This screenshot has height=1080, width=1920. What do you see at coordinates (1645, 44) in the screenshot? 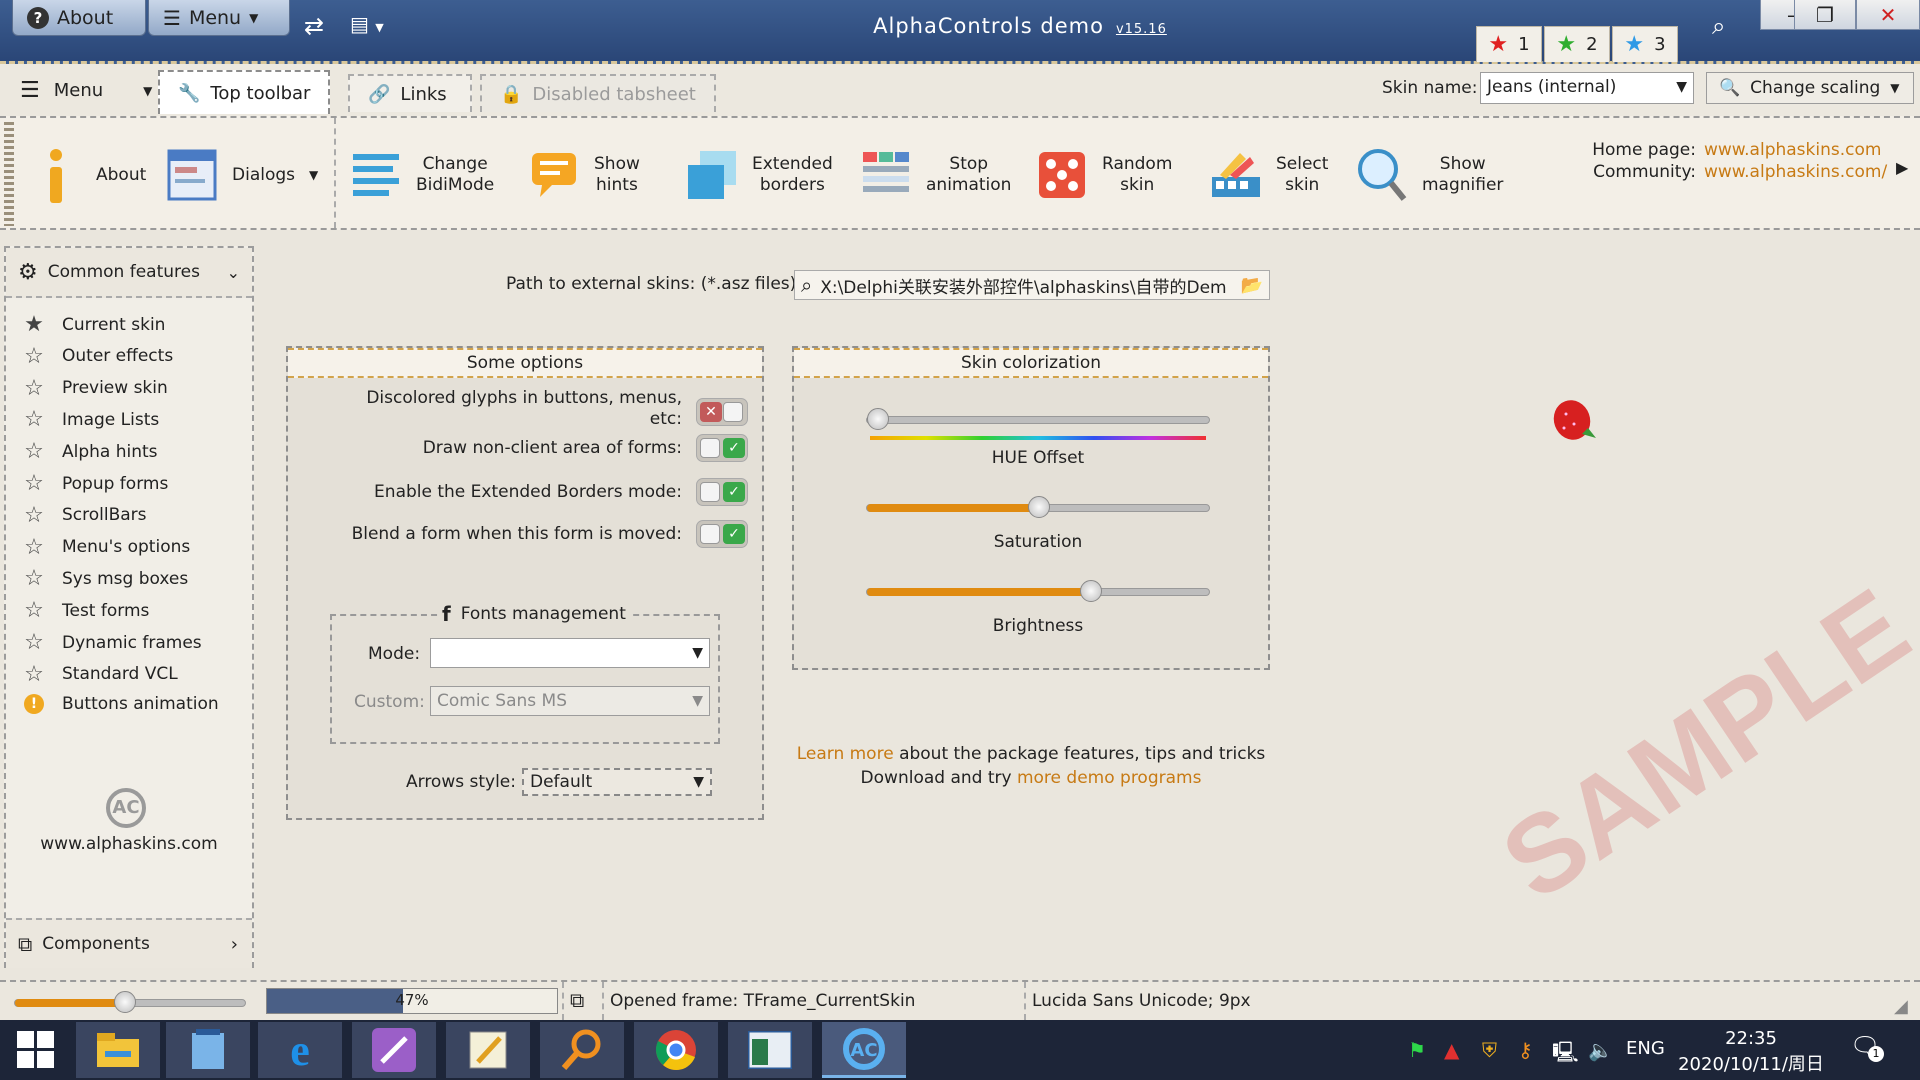
I see `star-tab-3: ★ 3` at bounding box center [1645, 44].